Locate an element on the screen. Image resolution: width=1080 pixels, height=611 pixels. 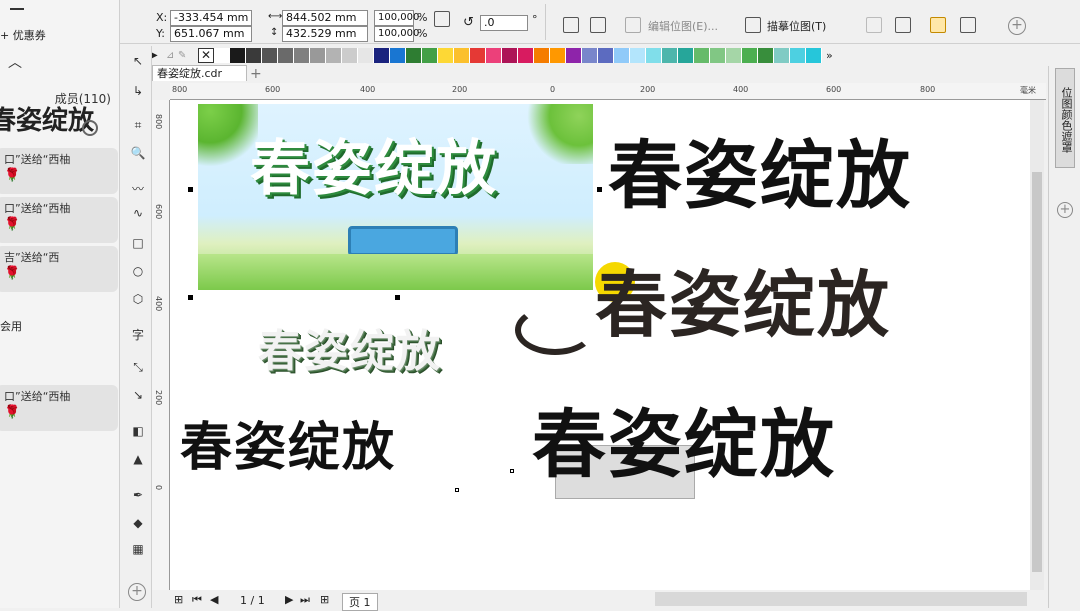
width-field: 844.502 mm is located at coordinates (325, 18).